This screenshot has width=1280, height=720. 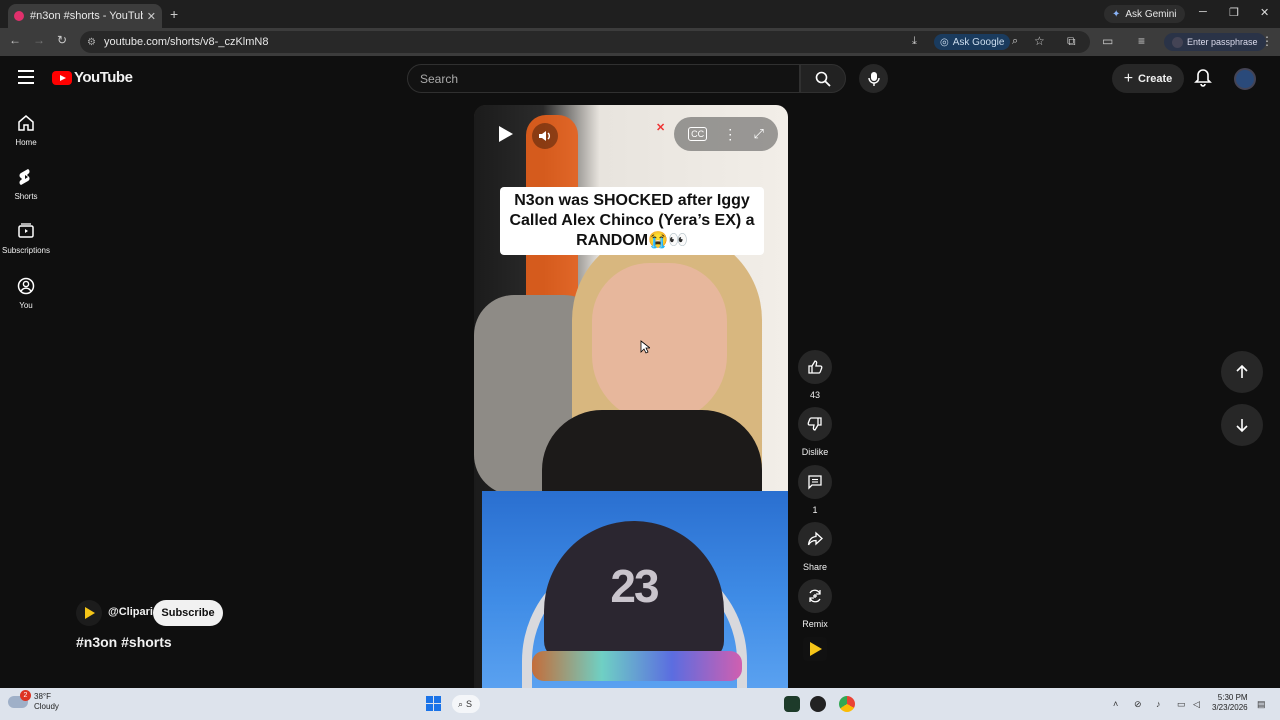 I want to click on url-text: youtube.com/shorts/v8-_czKlmN8, so click(x=186, y=42).